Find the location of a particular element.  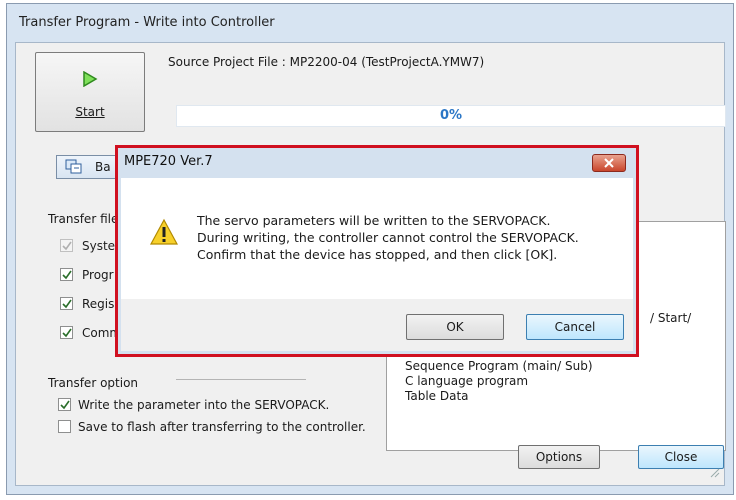

dialog-footer: OK Cancel is located at coordinates (377, 325).